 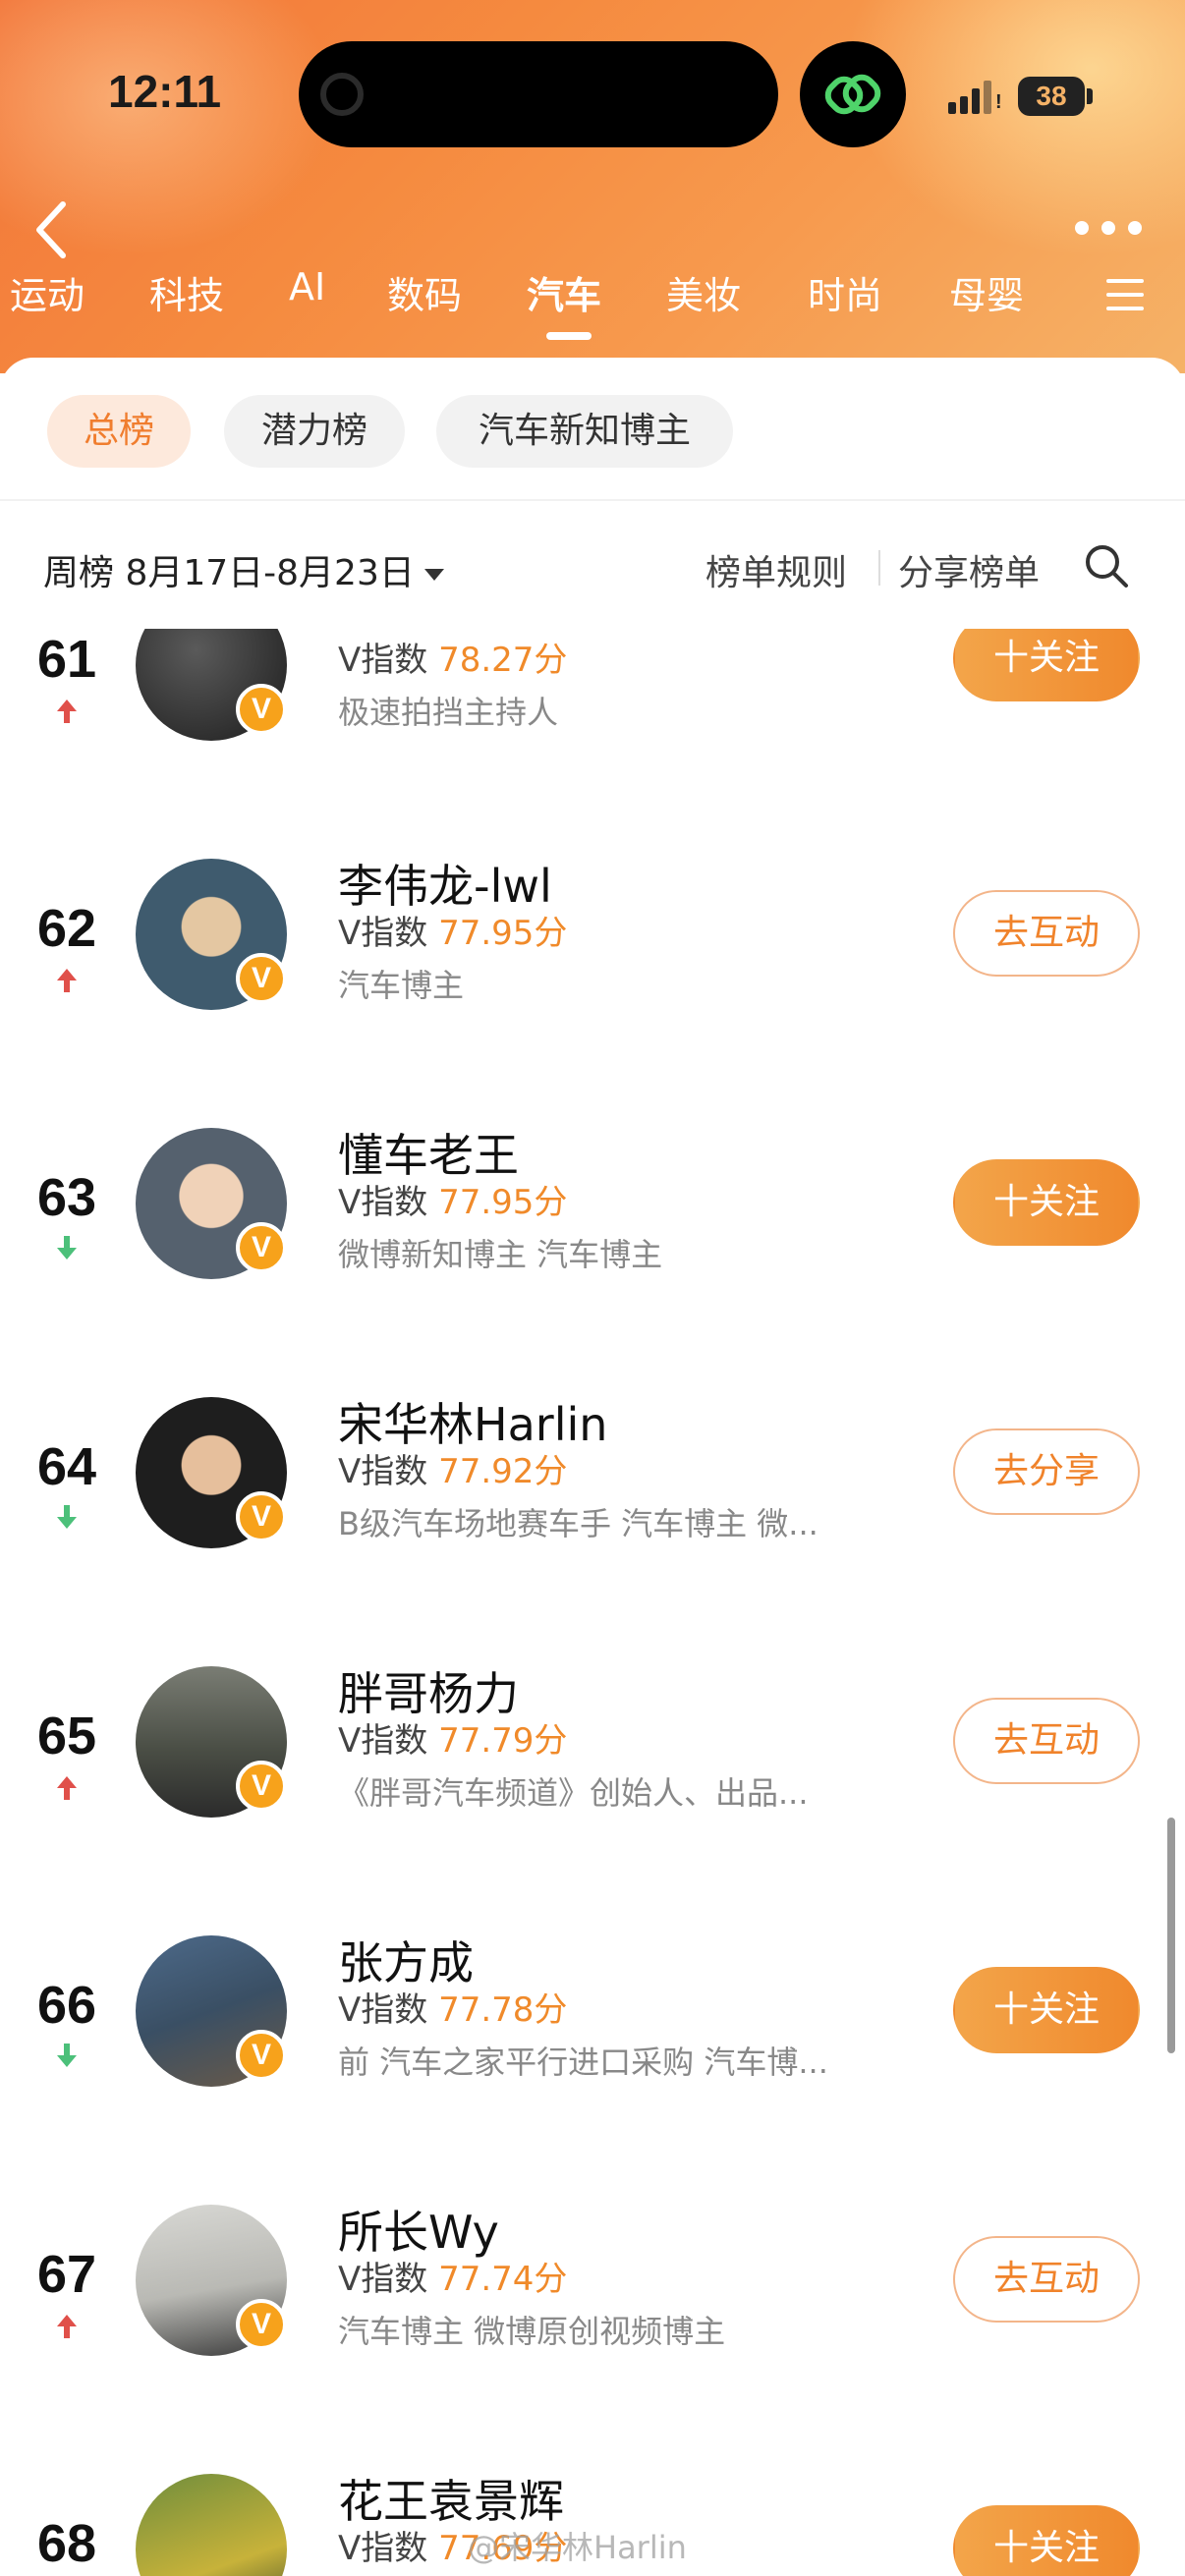 What do you see at coordinates (532, 2331) in the screenshot?
I see `creator-description: 汽车博主 微博原创视频博主` at bounding box center [532, 2331].